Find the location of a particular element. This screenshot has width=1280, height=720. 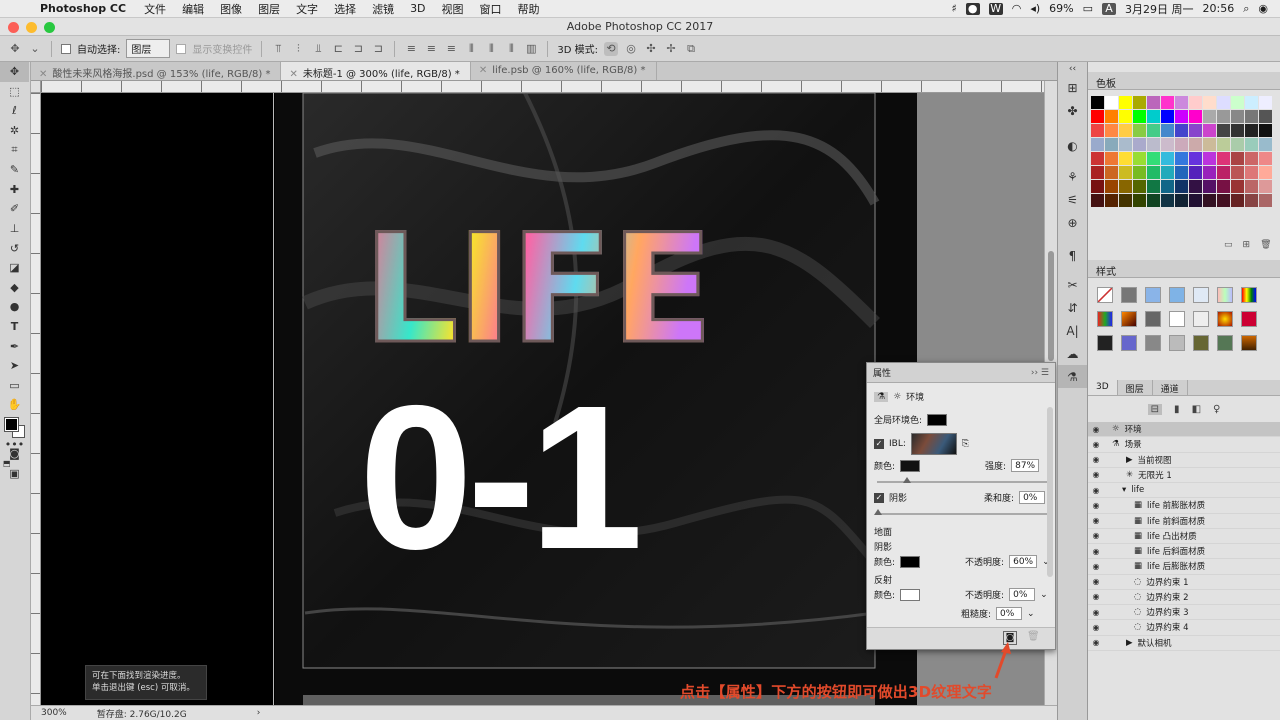

move-tool-icon: ✥ is located at coordinates (14, 72).